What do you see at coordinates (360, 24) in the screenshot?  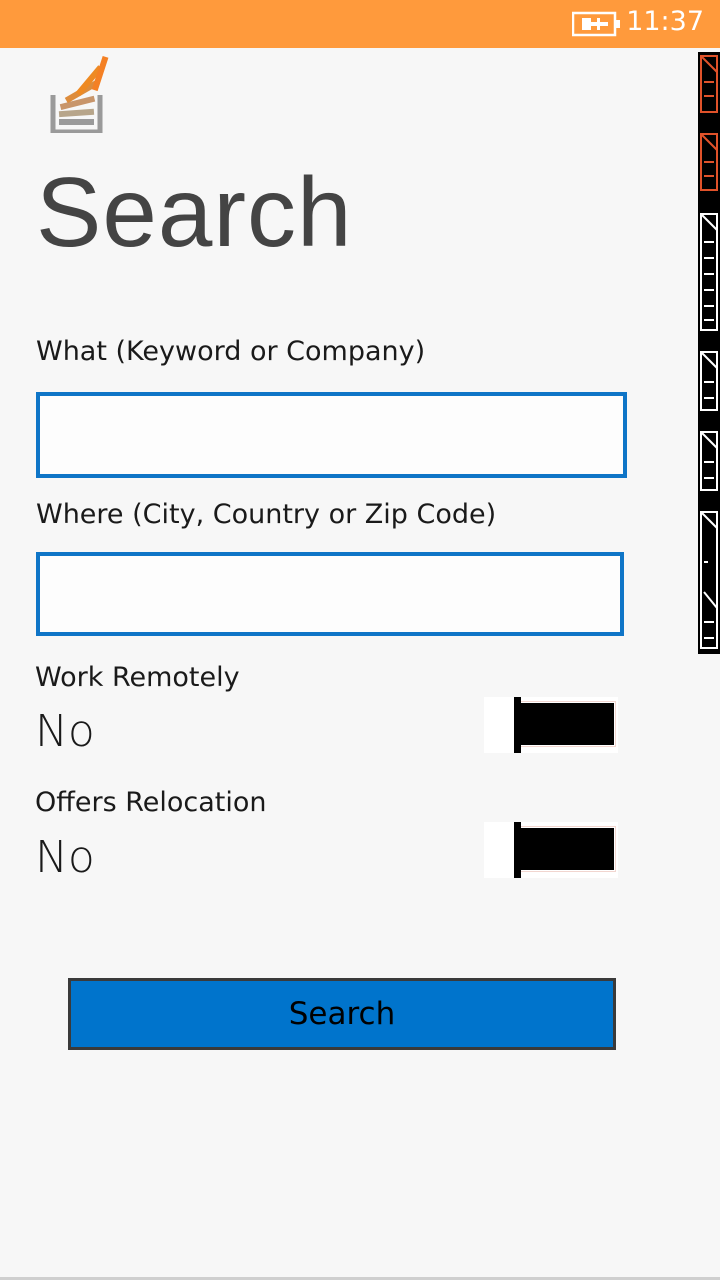 I see `status-bar: 11:37` at bounding box center [360, 24].